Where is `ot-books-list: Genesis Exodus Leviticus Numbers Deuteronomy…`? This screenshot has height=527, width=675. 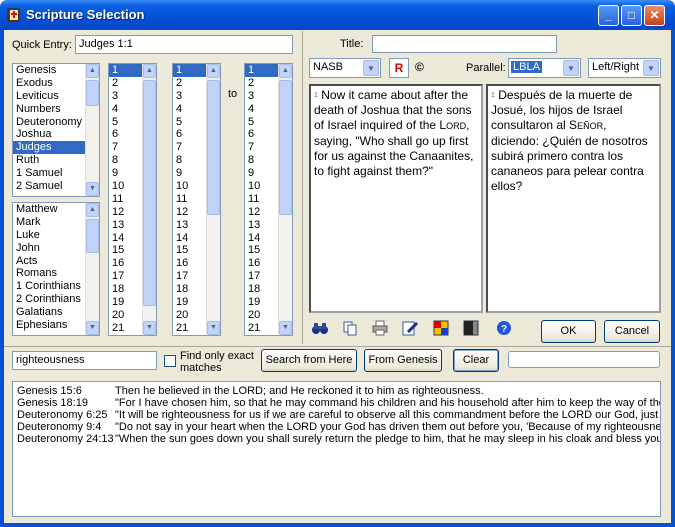
ot-books-list: Genesis Exodus Leviticus Numbers Deuteronomy… is located at coordinates (56, 130).